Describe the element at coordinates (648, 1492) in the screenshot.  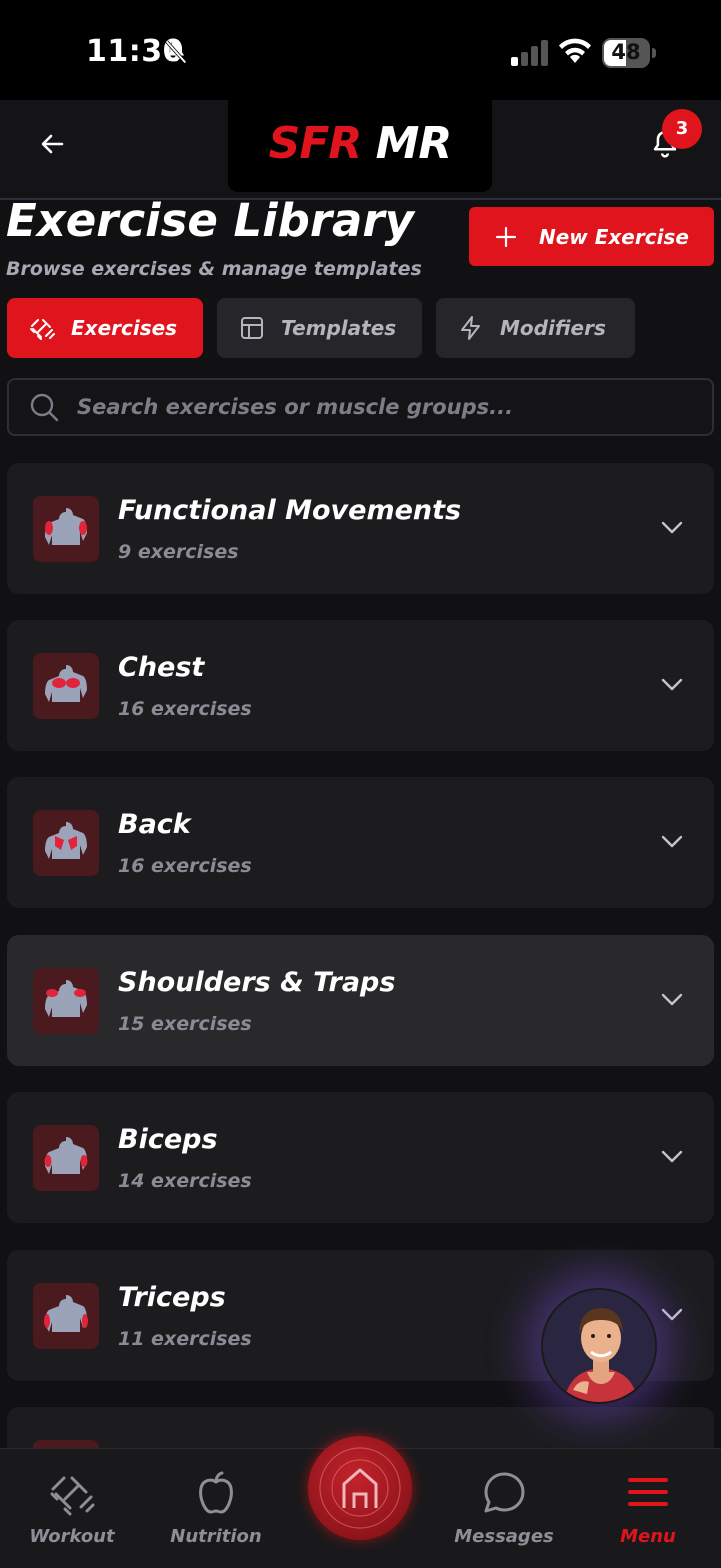
I see `hamburger-menu-icon` at that location.